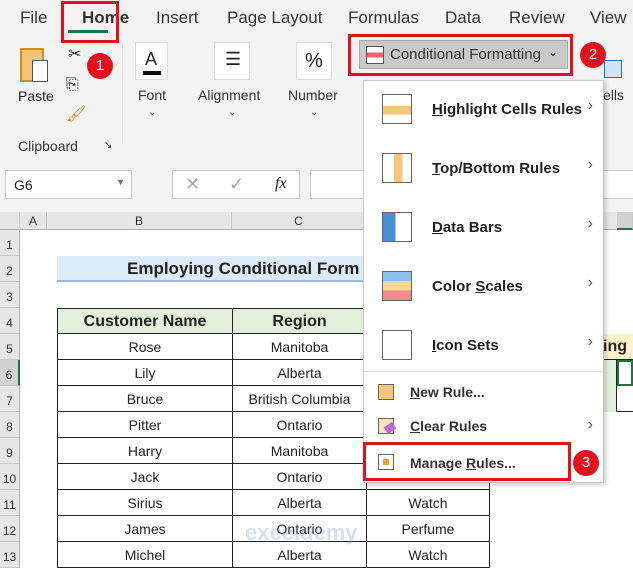 The width and height of the screenshot is (633, 572). What do you see at coordinates (145, 451) in the screenshot?
I see `table-cell: Harry` at bounding box center [145, 451].